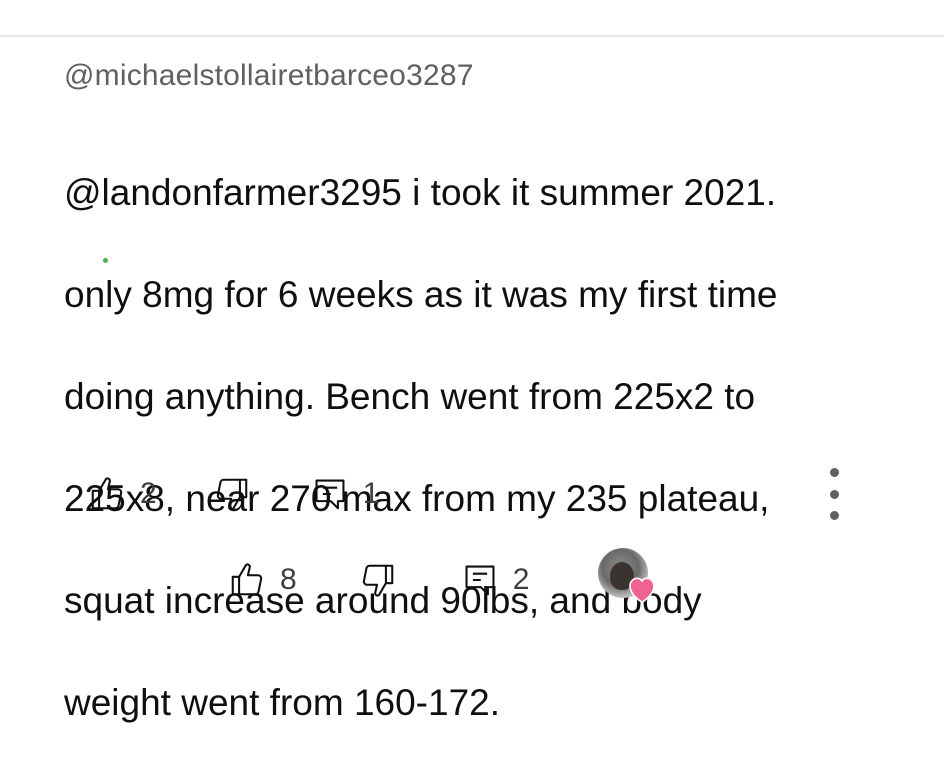 The image size is (944, 779). I want to click on heart-icon, so click(642, 591).